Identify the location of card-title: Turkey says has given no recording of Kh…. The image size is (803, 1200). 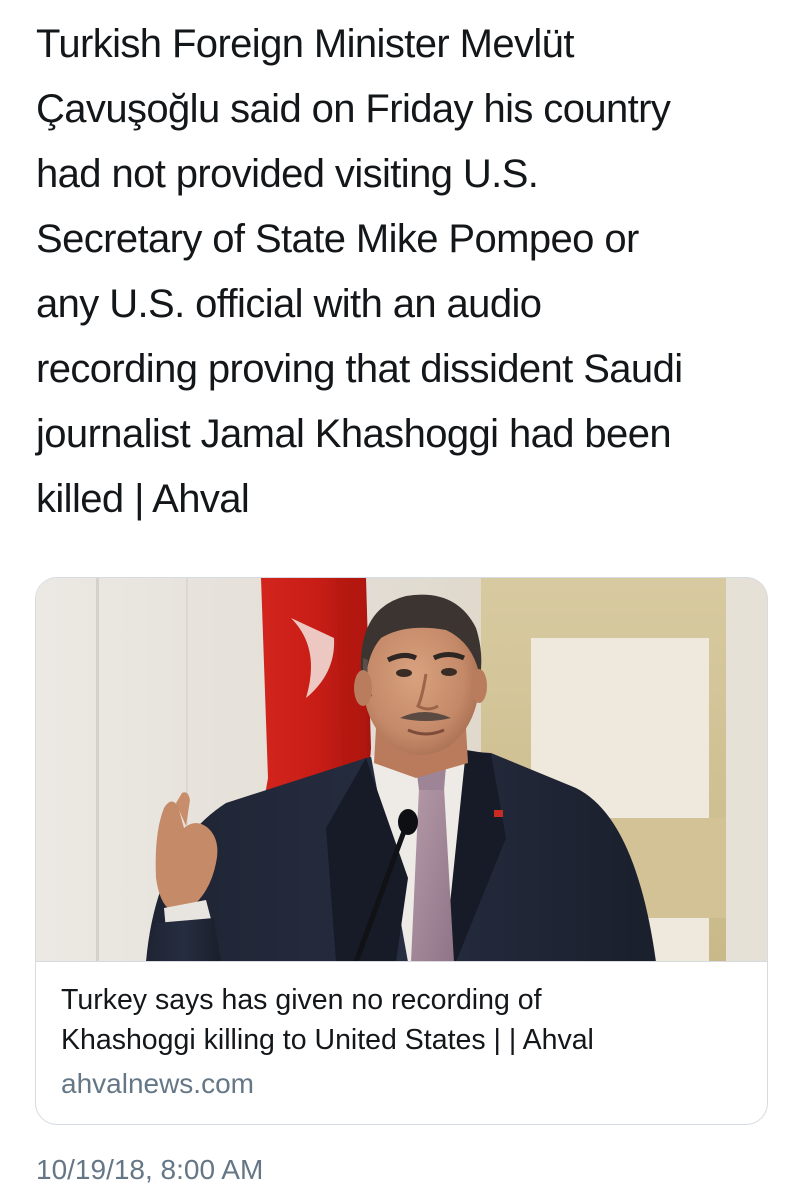
(406, 1020).